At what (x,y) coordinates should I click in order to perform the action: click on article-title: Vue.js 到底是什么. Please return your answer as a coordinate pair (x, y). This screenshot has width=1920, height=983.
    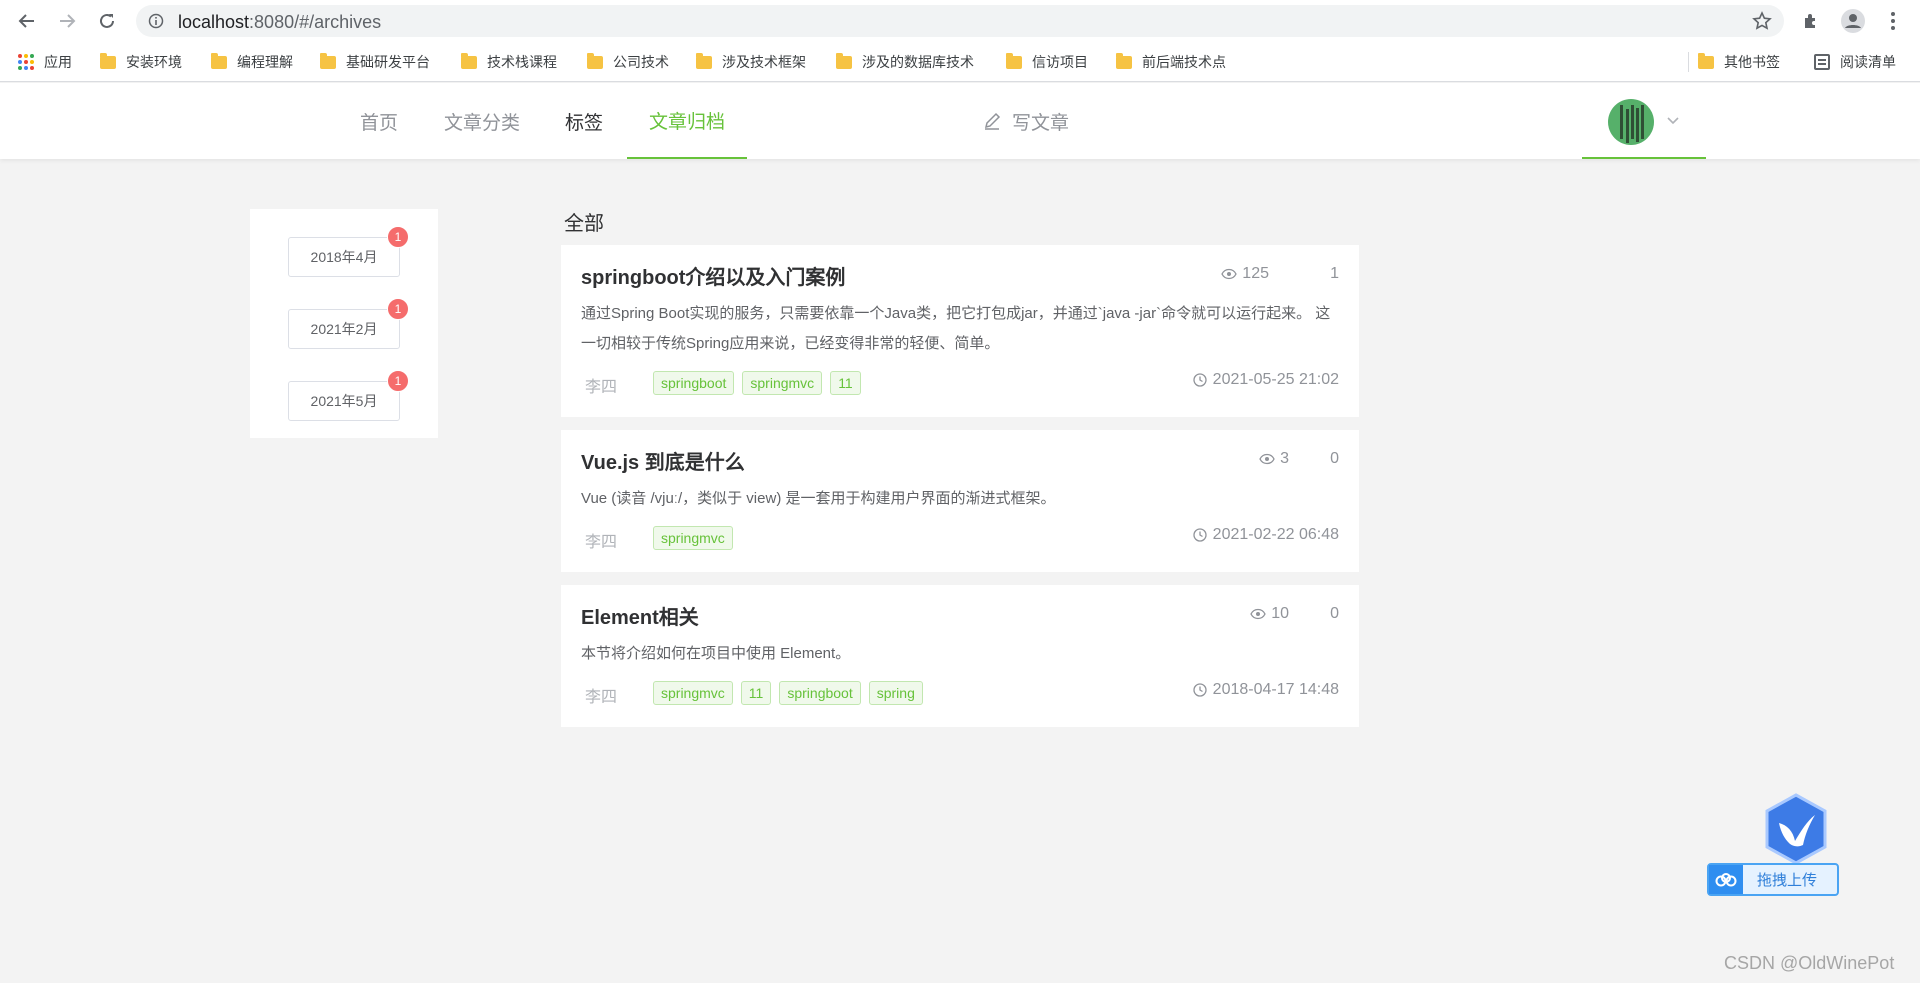
    Looking at the image, I should click on (663, 460).